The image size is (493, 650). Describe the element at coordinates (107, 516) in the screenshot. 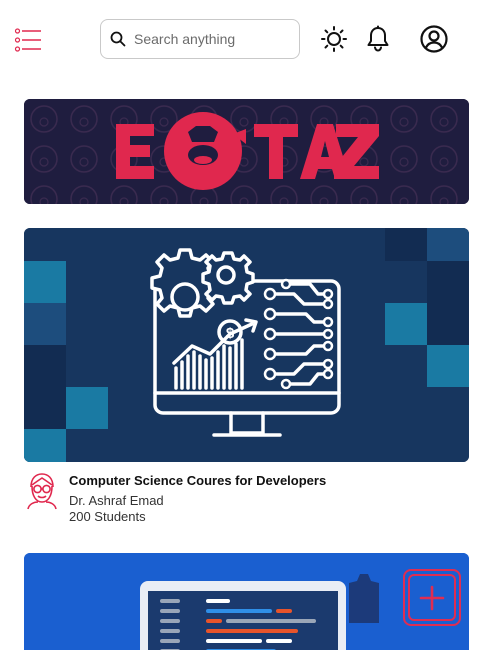

I see `course-students-count: 200 Students` at that location.